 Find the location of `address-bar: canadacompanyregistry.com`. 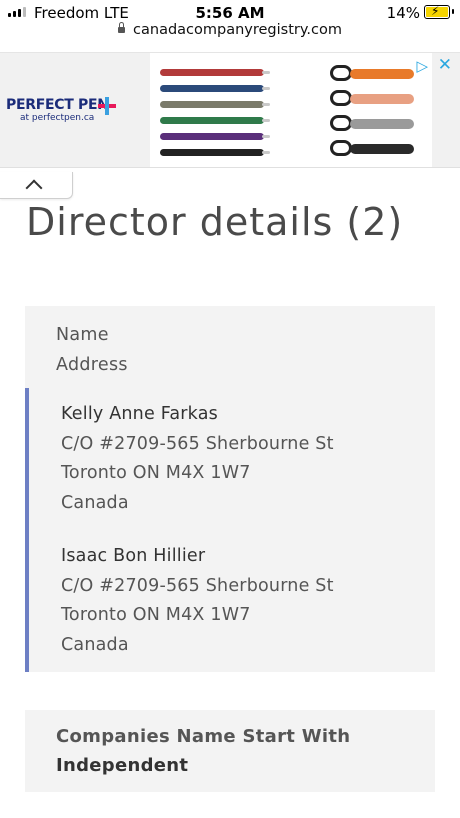

address-bar: canadacompanyregistry.com is located at coordinates (230, 34).